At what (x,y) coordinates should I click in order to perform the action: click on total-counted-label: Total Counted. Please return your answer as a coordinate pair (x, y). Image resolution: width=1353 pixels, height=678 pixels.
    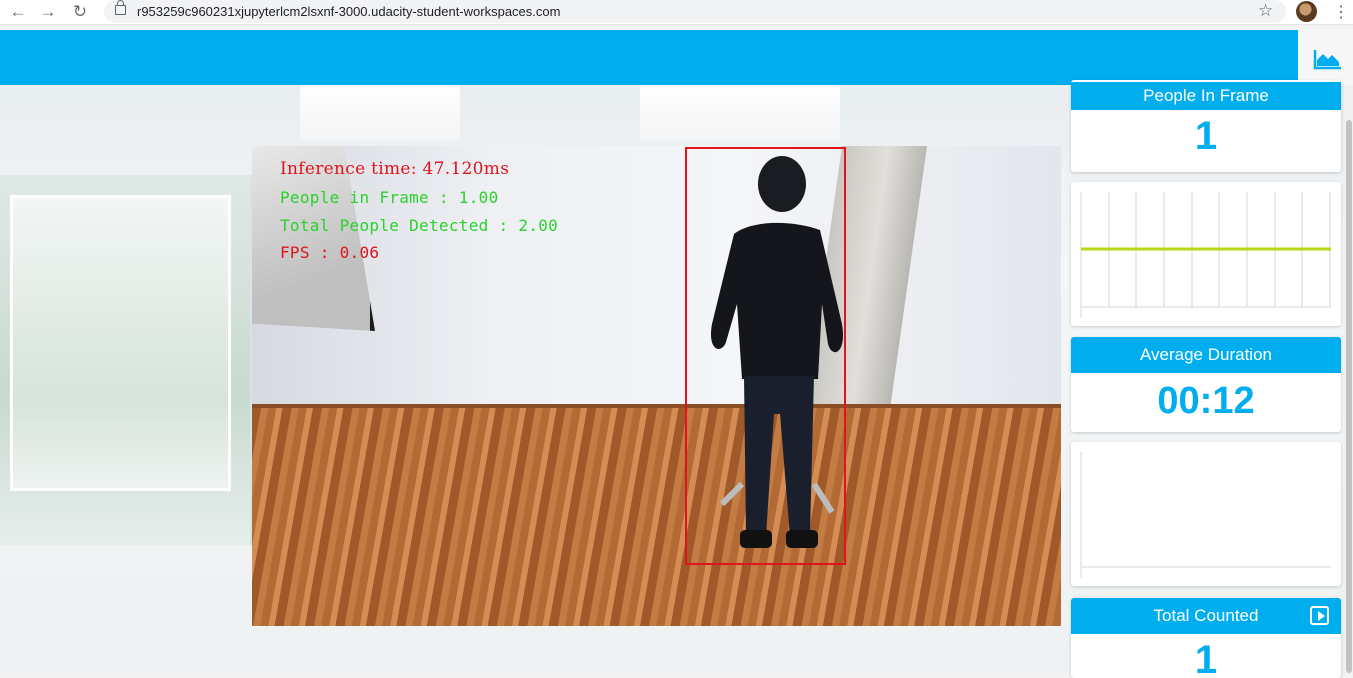
    Looking at the image, I should click on (1206, 615).